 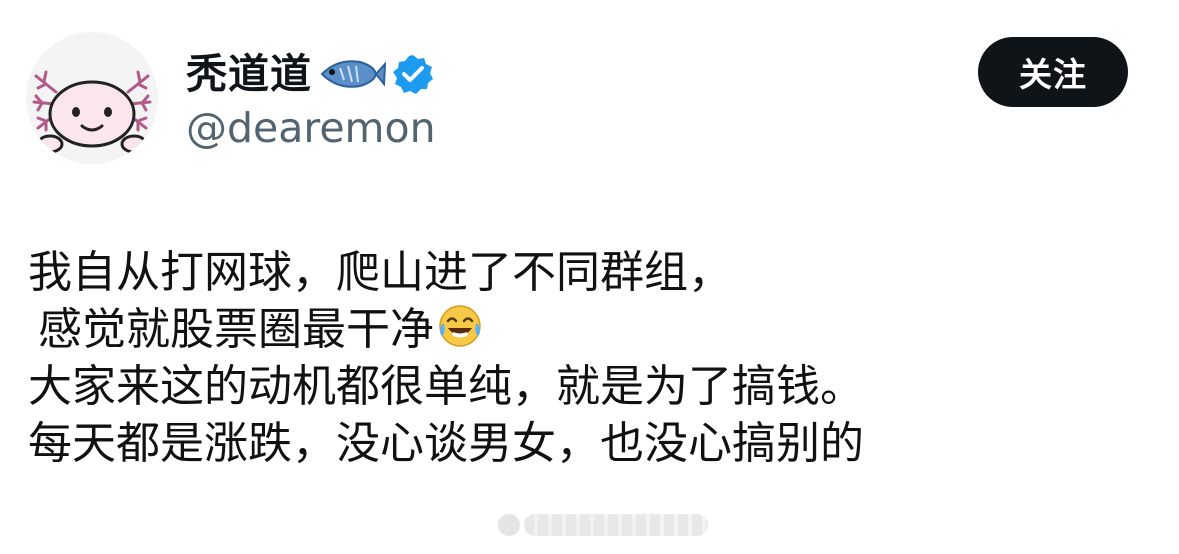 I want to click on author-handle: @dearemon, so click(x=311, y=128).